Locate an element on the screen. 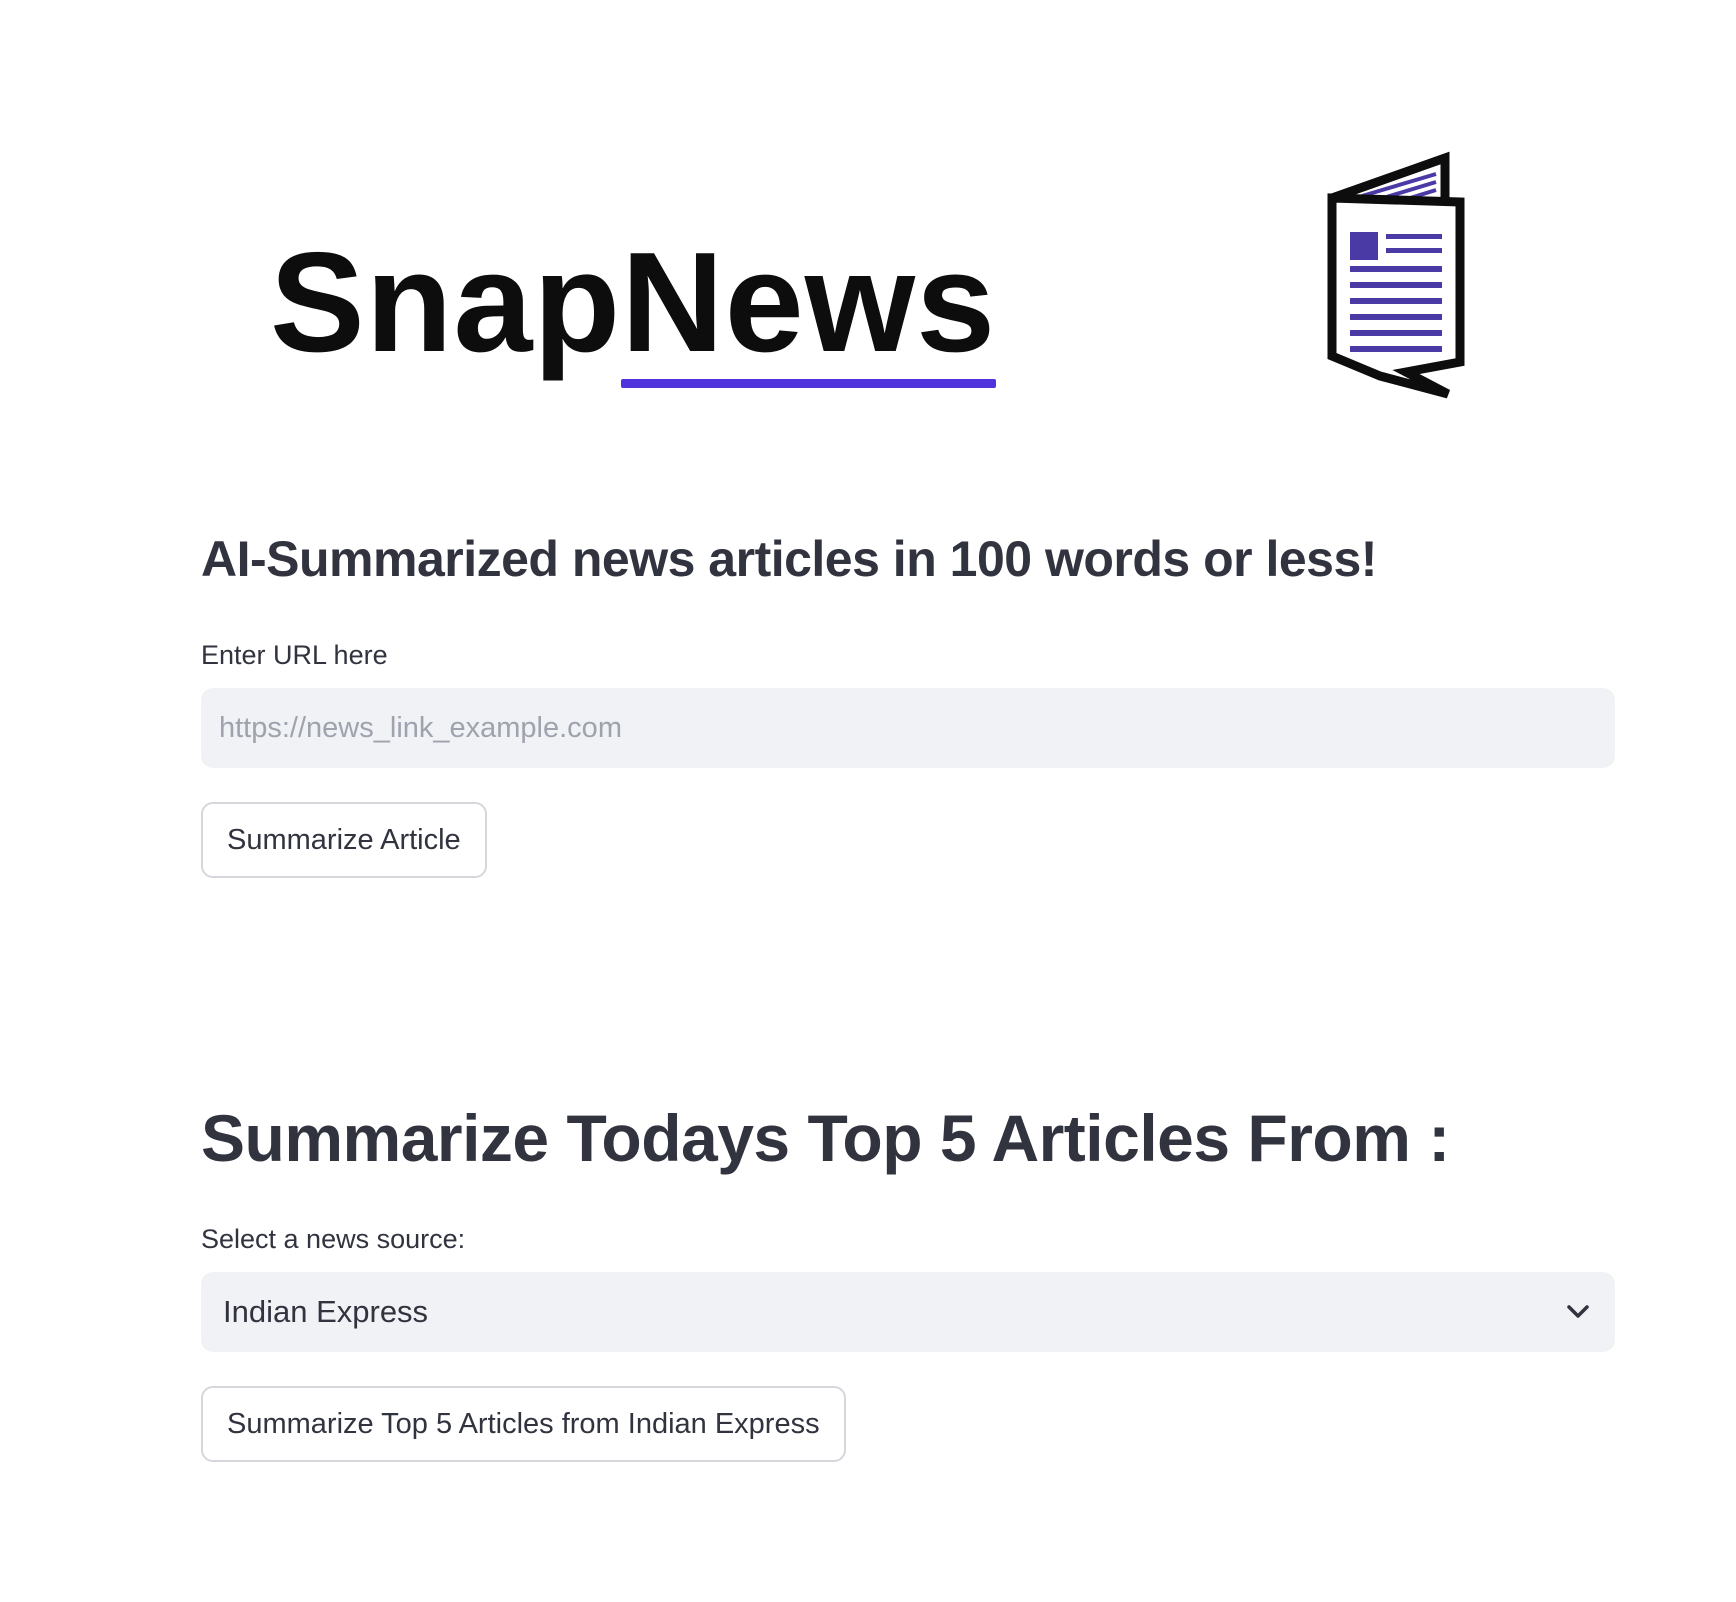 The image size is (1736, 1602). news-source-label: Select a news source: is located at coordinates (333, 1239).